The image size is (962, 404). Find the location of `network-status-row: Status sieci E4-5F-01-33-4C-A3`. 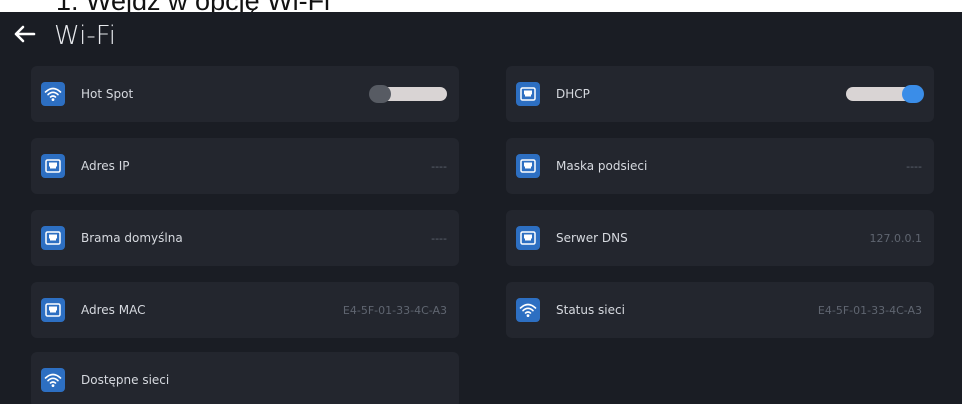

network-status-row: Status sieci E4-5F-01-33-4C-A3 is located at coordinates (720, 310).